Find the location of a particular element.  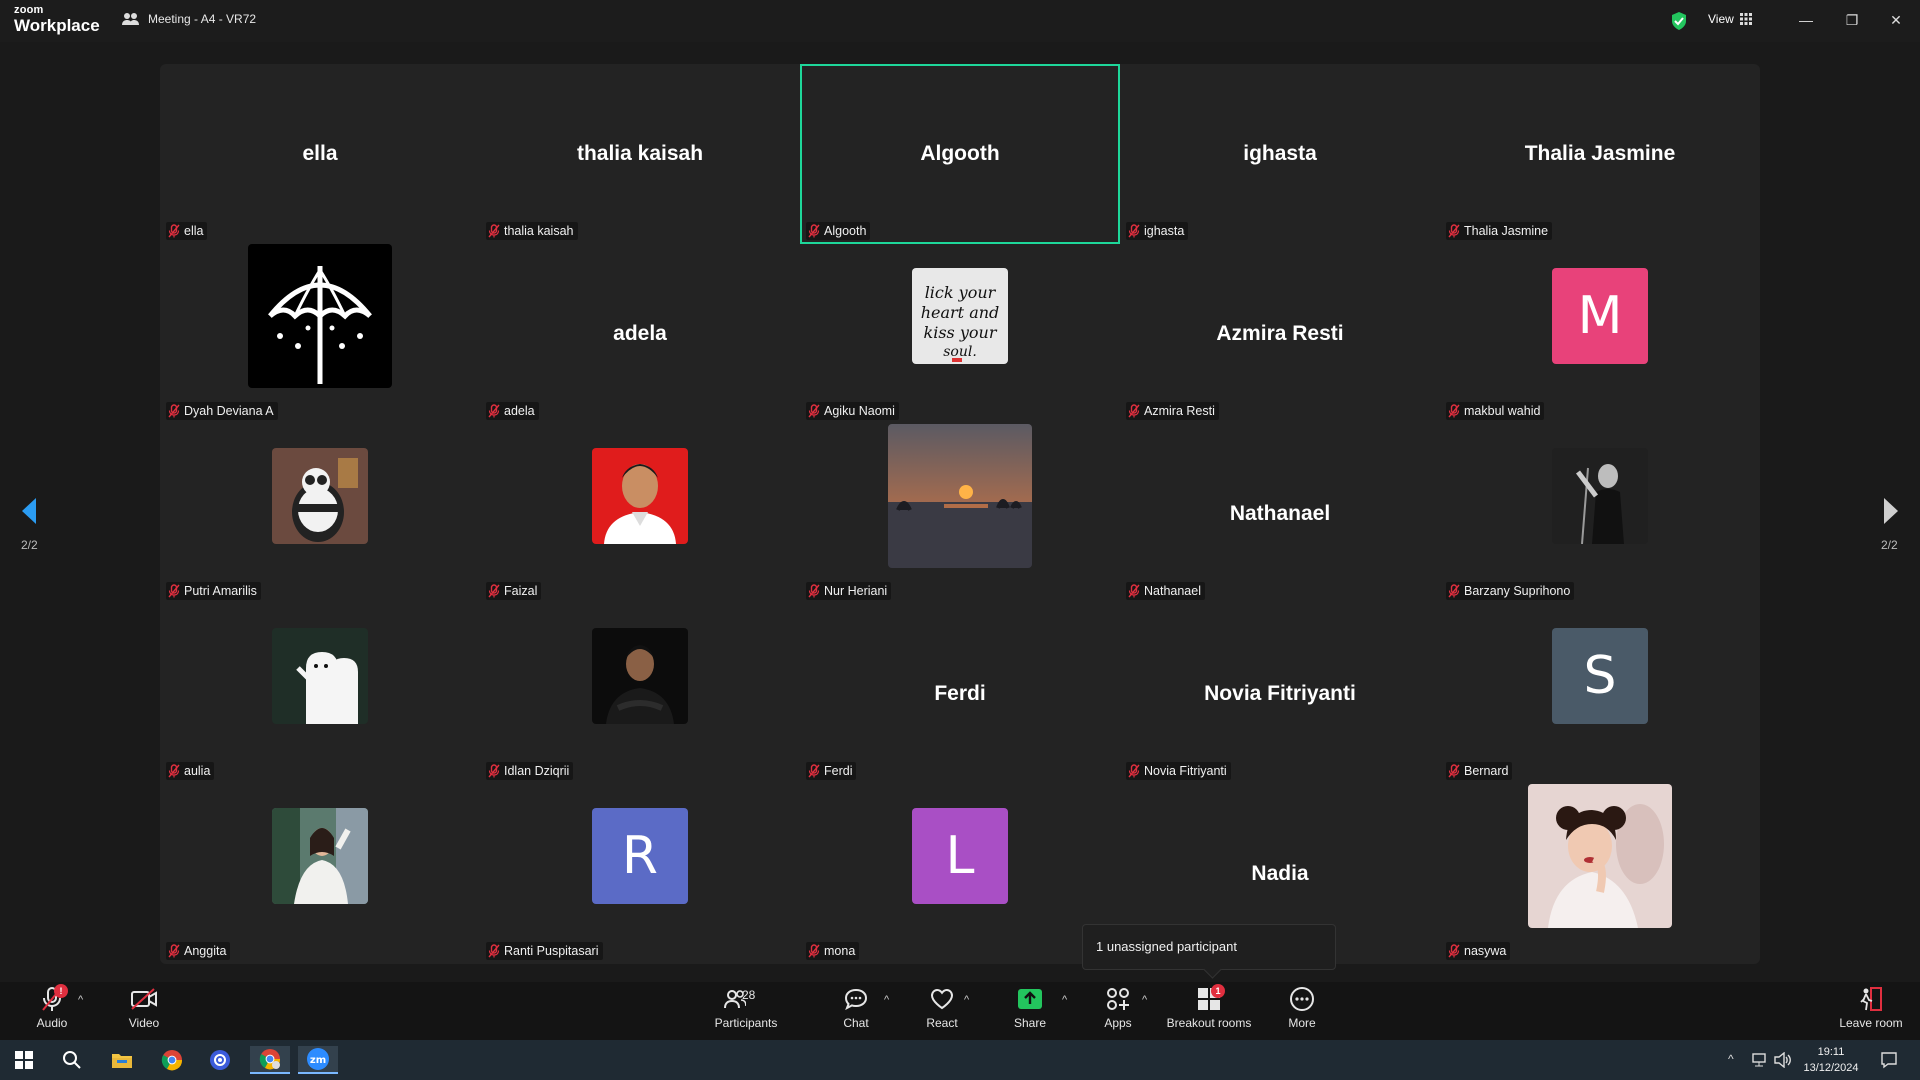

participant-display-name: Ferdi is located at coordinates (960, 693).